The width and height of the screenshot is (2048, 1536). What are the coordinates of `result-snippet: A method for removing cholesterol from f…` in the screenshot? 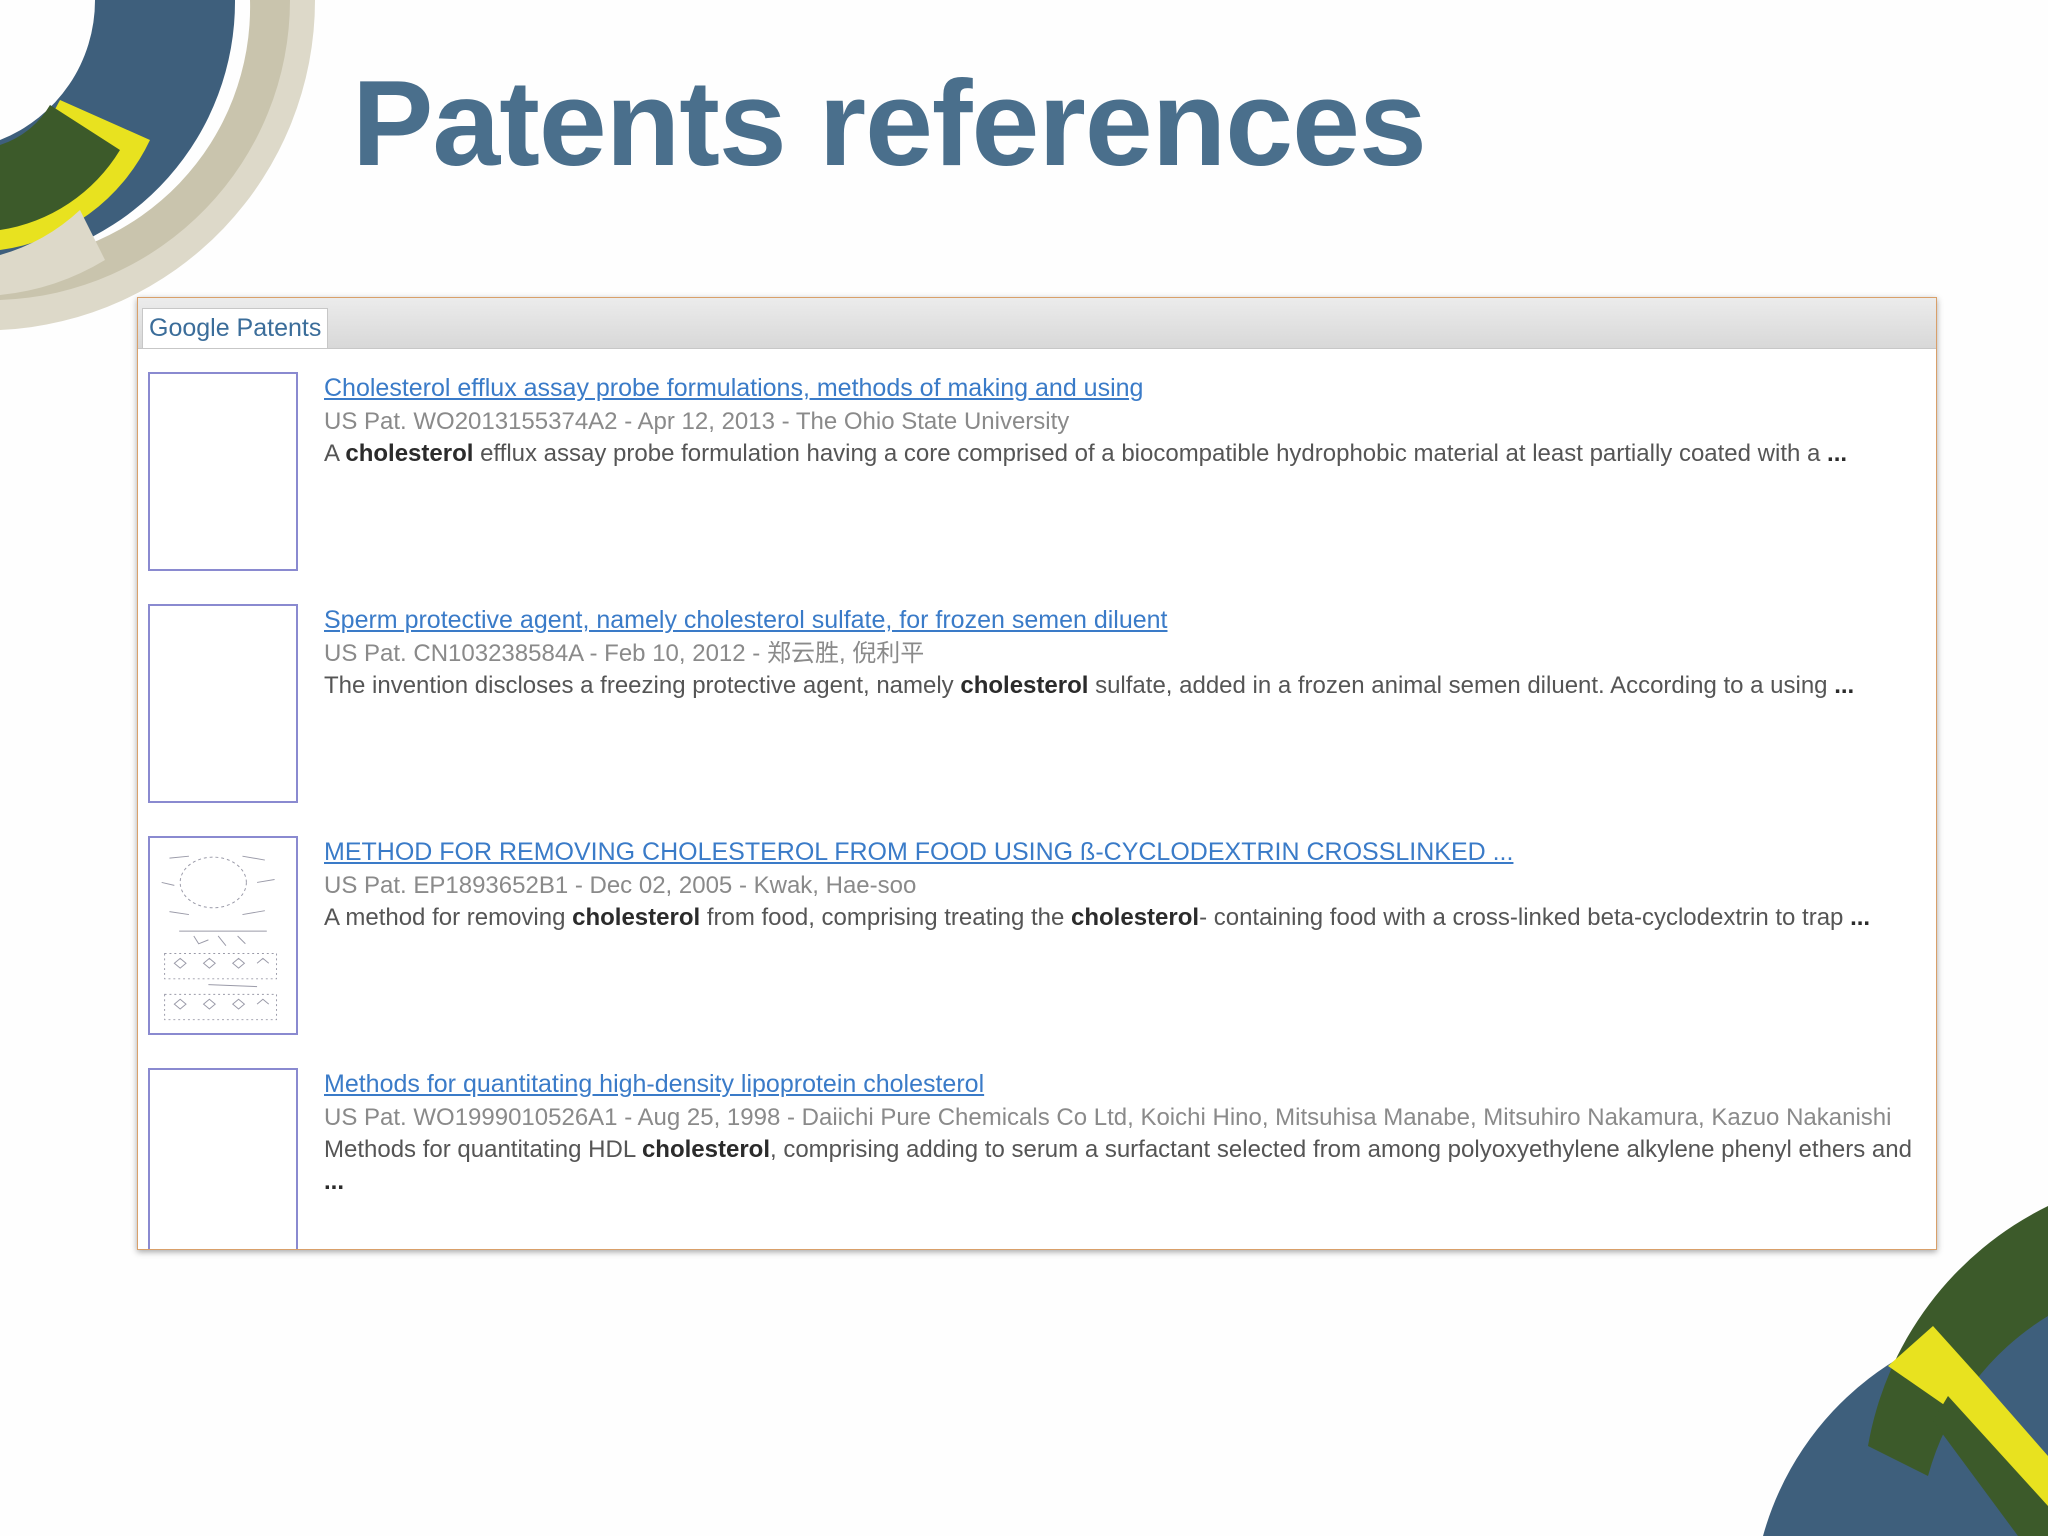 It's located at (1097, 917).